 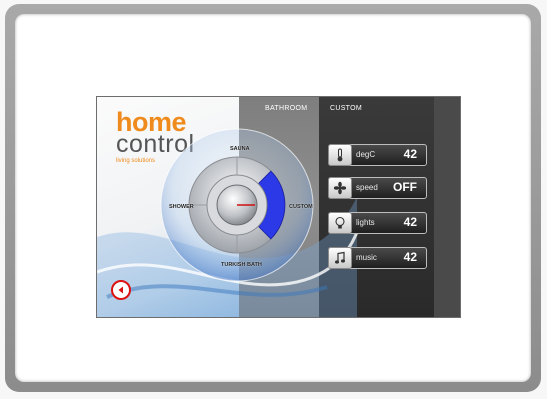 What do you see at coordinates (365, 222) in the screenshot?
I see `lights-label: lights` at bounding box center [365, 222].